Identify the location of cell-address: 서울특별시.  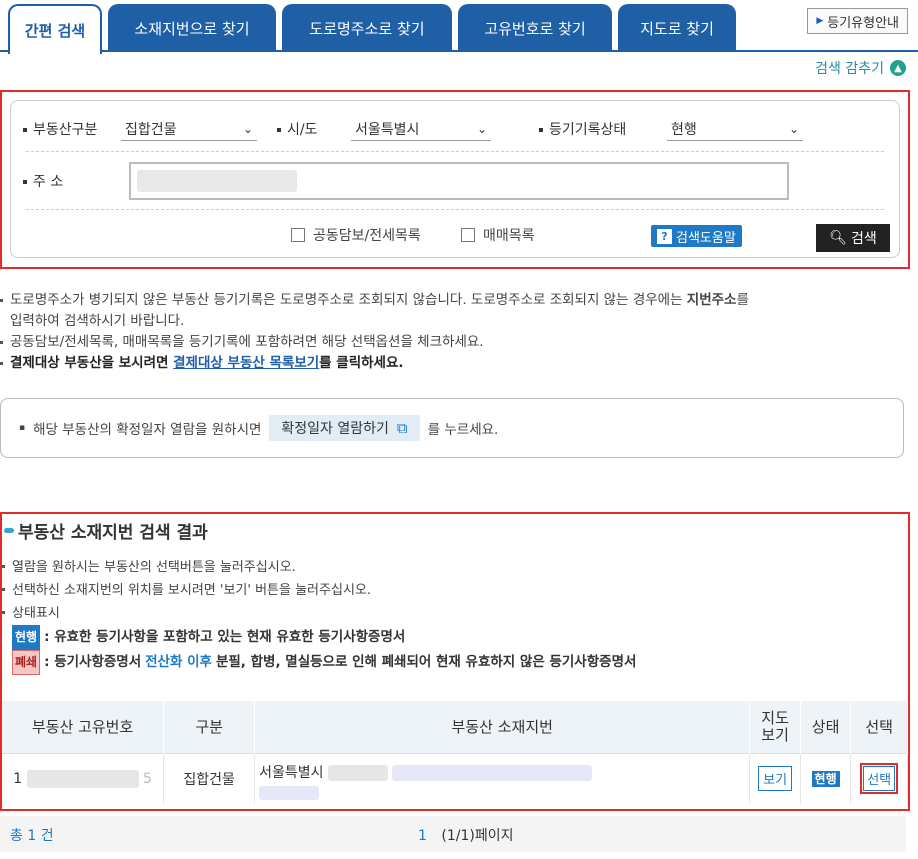
(502, 778).